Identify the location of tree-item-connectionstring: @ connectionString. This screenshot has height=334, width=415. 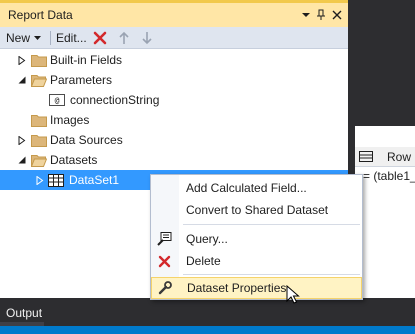
(174, 100).